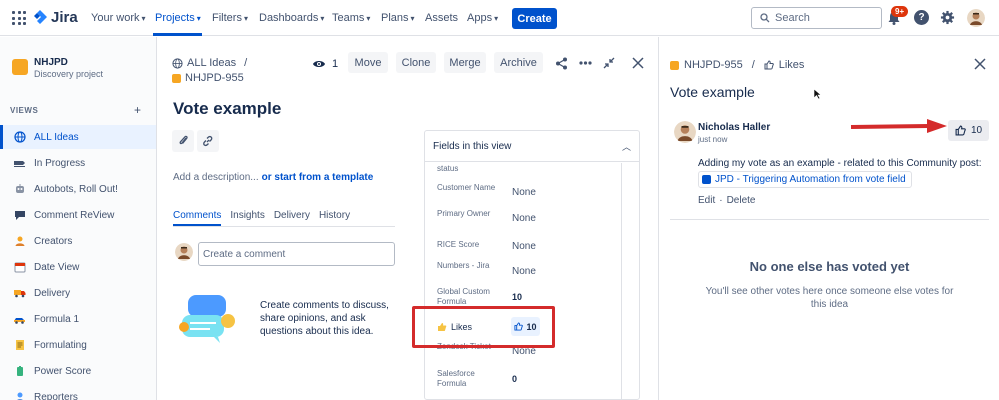 The image size is (999, 400). Describe the element at coordinates (441, 18) in the screenshot. I see `nav-assets: Assets` at that location.